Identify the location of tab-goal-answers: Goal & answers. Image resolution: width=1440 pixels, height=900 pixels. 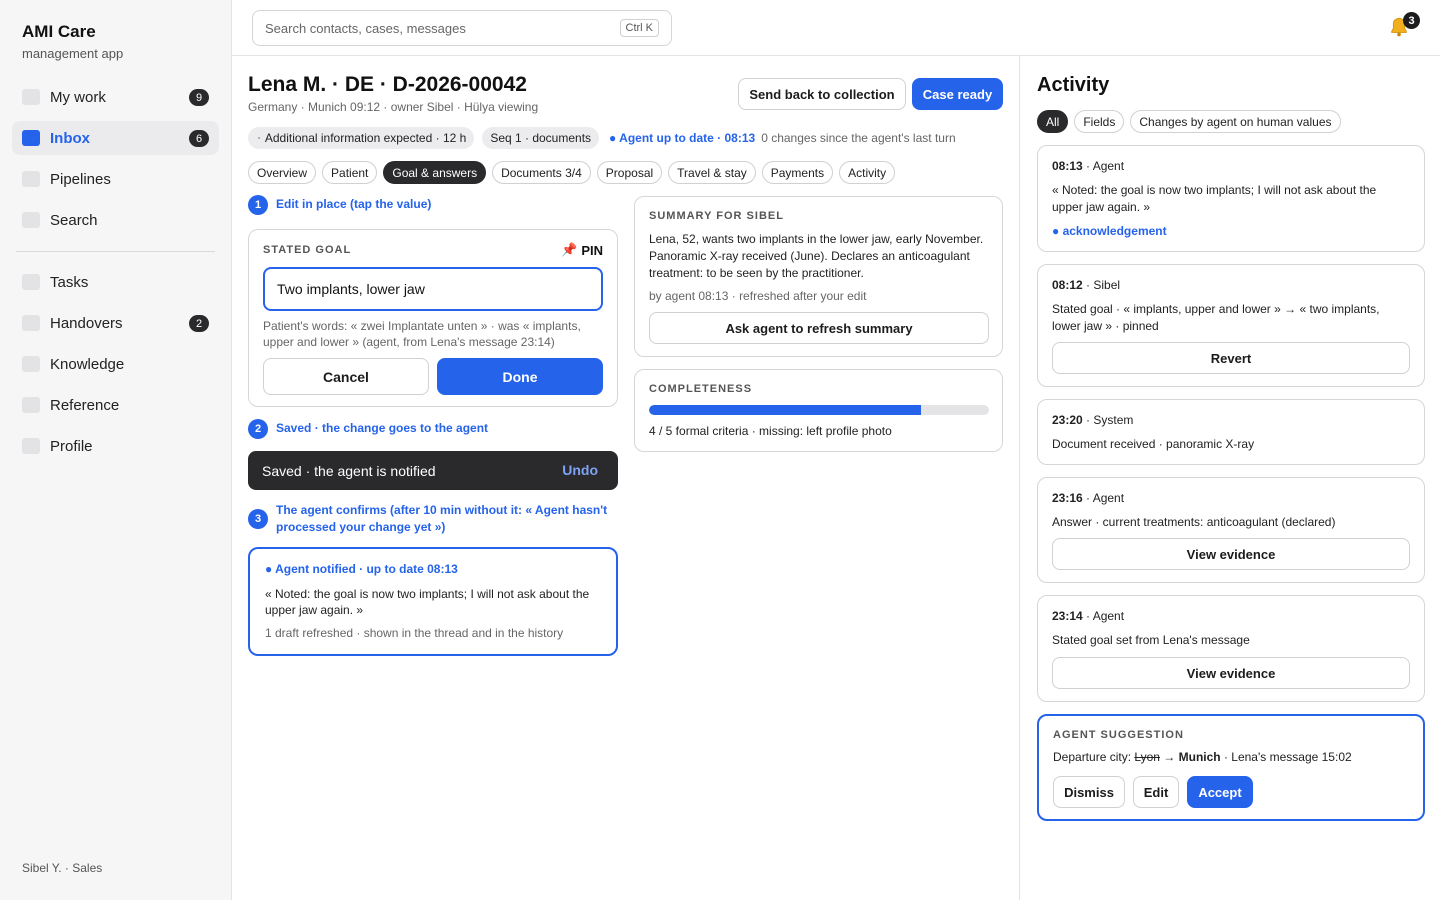
(435, 172).